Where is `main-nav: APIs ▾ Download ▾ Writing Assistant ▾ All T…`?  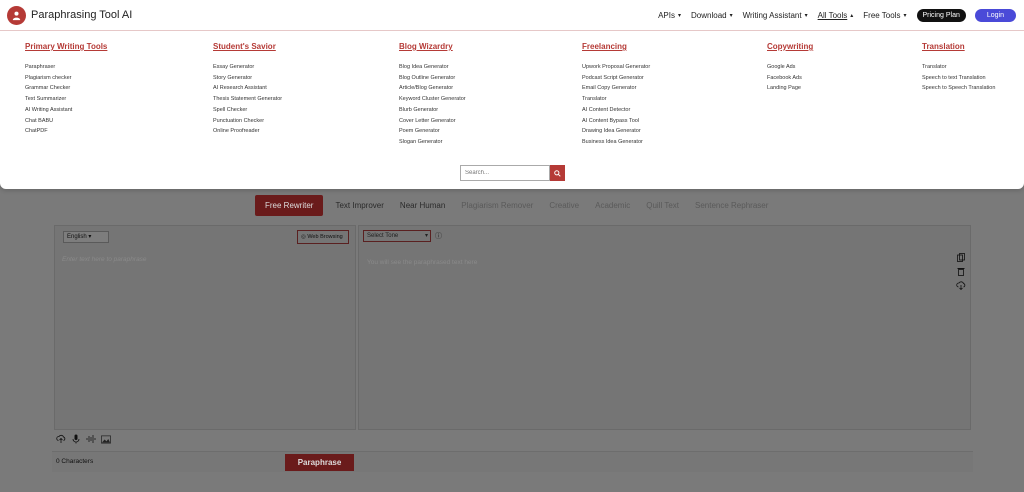
main-nav: APIs ▾ Download ▾ Writing Assistant ▾ All T… is located at coordinates (841, 15).